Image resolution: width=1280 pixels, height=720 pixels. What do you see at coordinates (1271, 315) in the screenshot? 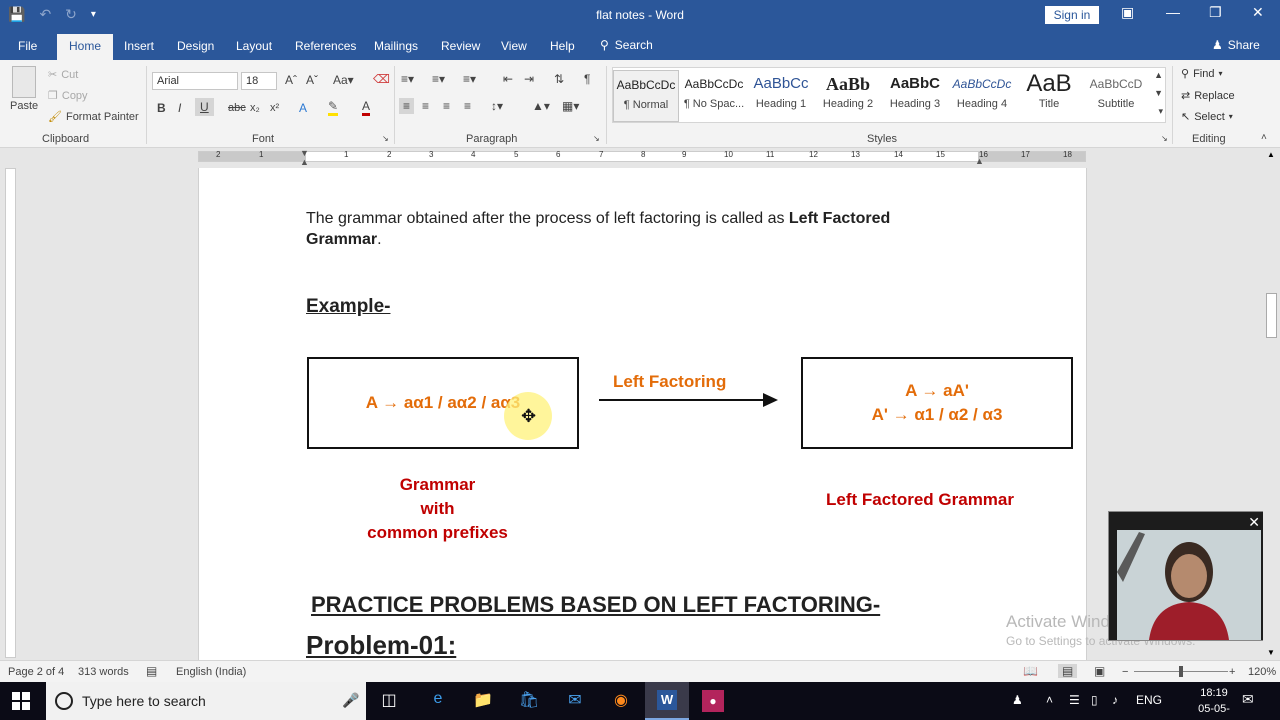
I see `scroll-thumb` at bounding box center [1271, 315].